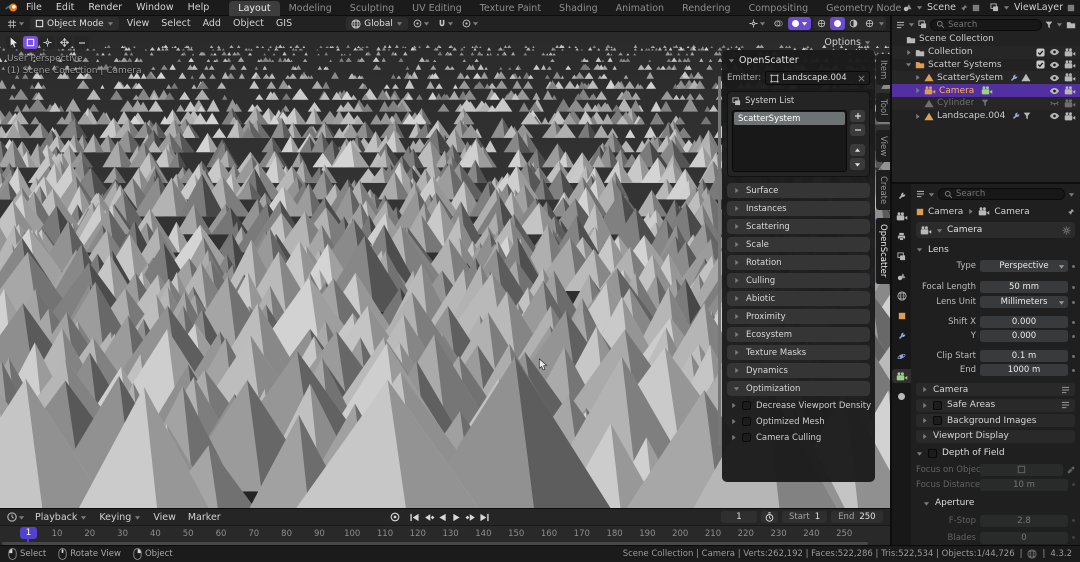 This screenshot has height=562, width=1080. What do you see at coordinates (1049, 25) in the screenshot?
I see `filter-icon` at bounding box center [1049, 25].